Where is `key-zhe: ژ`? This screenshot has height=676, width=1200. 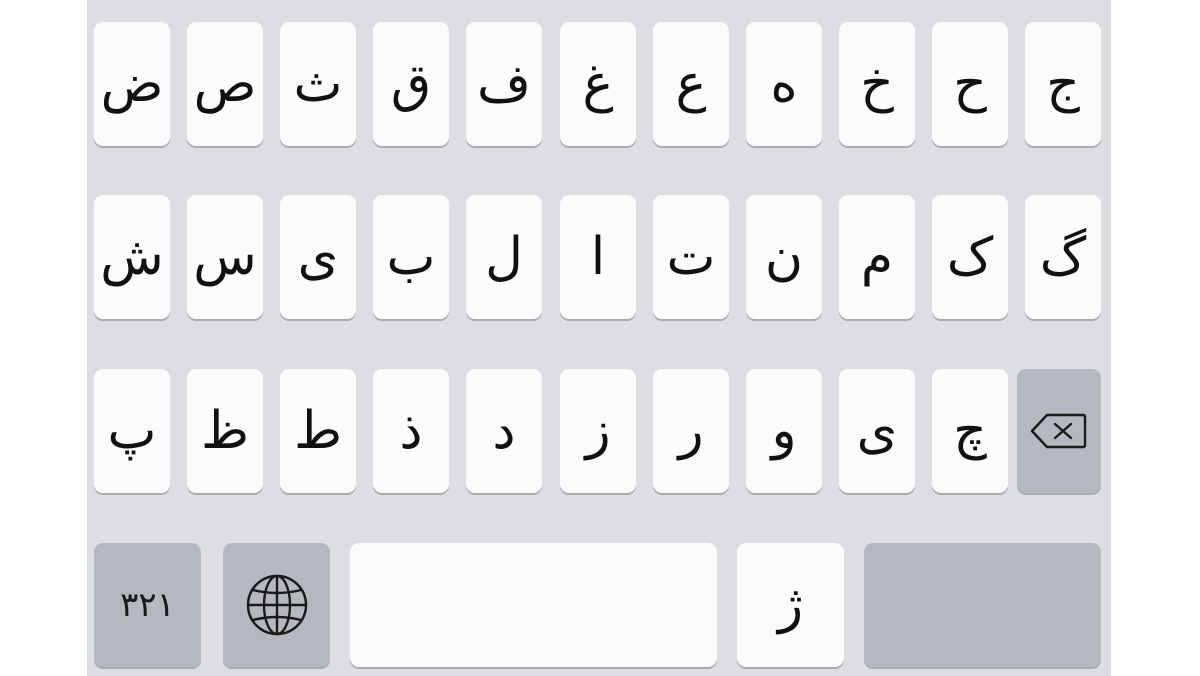
key-zhe: ژ is located at coordinates (790, 605).